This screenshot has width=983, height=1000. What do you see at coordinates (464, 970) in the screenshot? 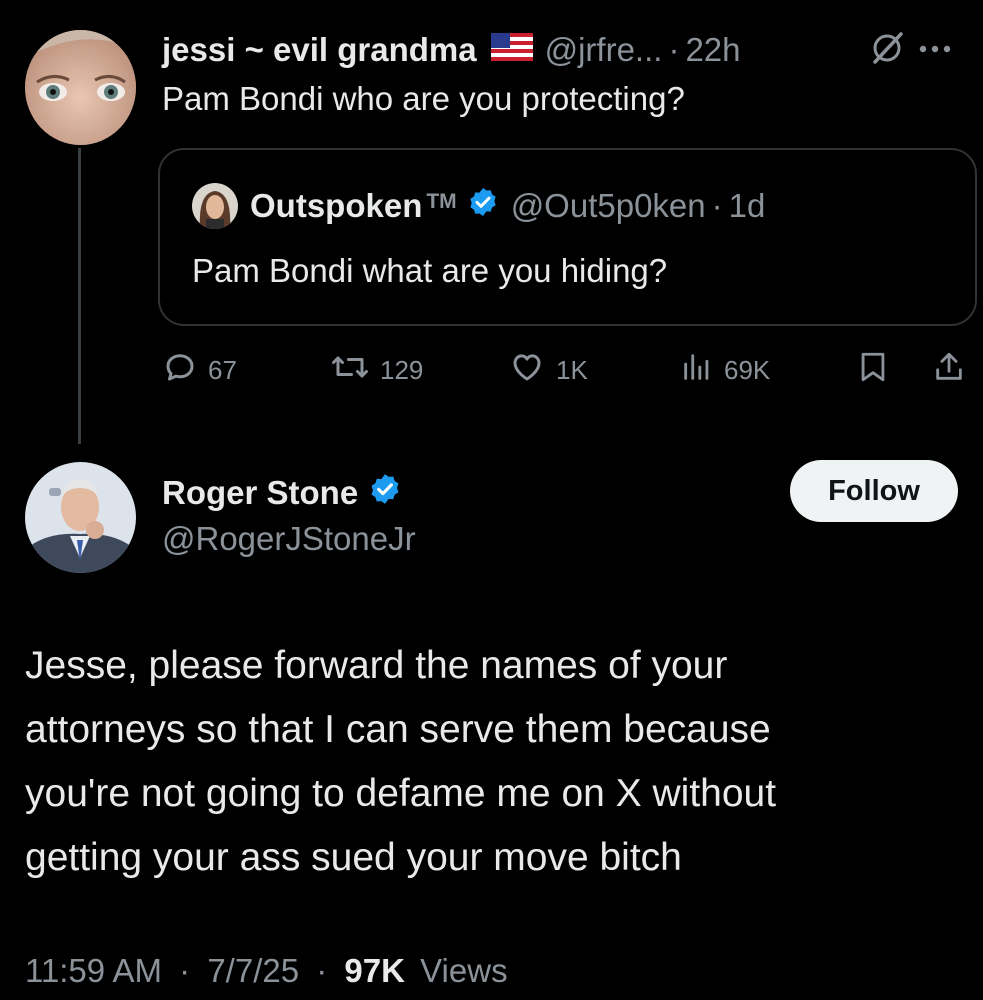
I see `views-label: Views` at bounding box center [464, 970].